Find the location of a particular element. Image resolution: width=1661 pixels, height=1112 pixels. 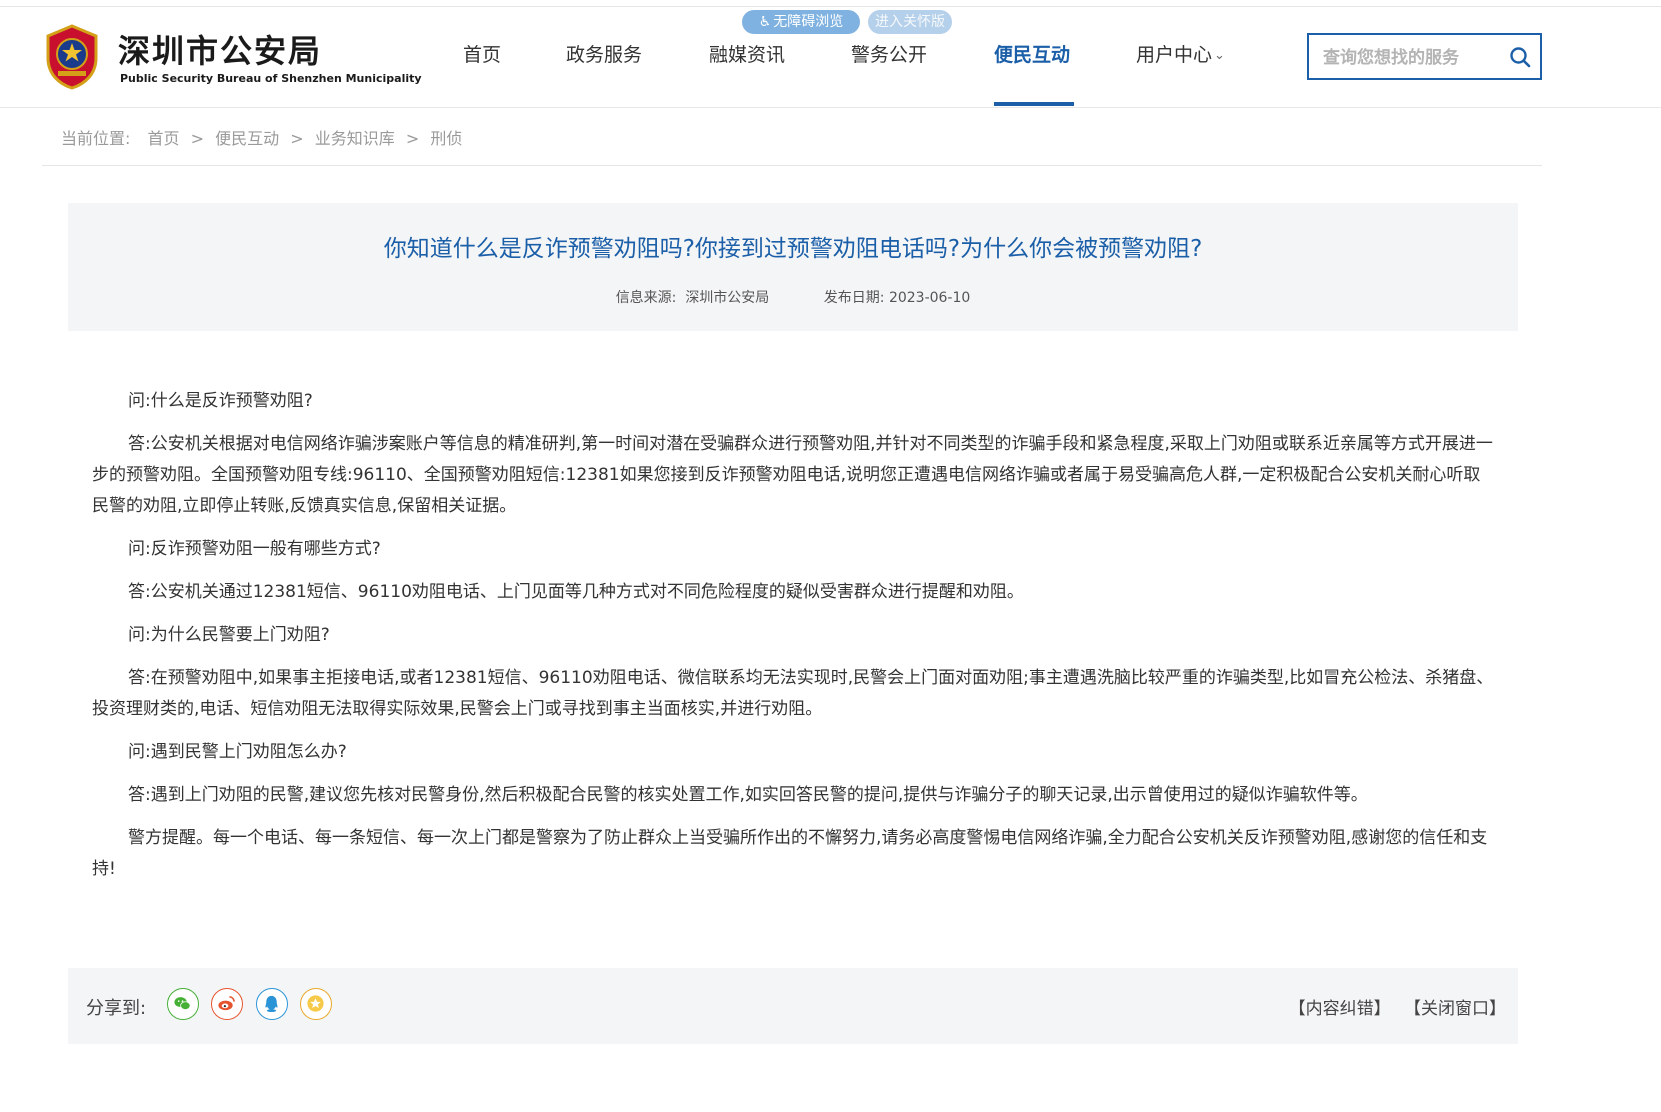

page-action-links: 【内容纠错】 【关闭窗口】 is located at coordinates (1393, 1006).